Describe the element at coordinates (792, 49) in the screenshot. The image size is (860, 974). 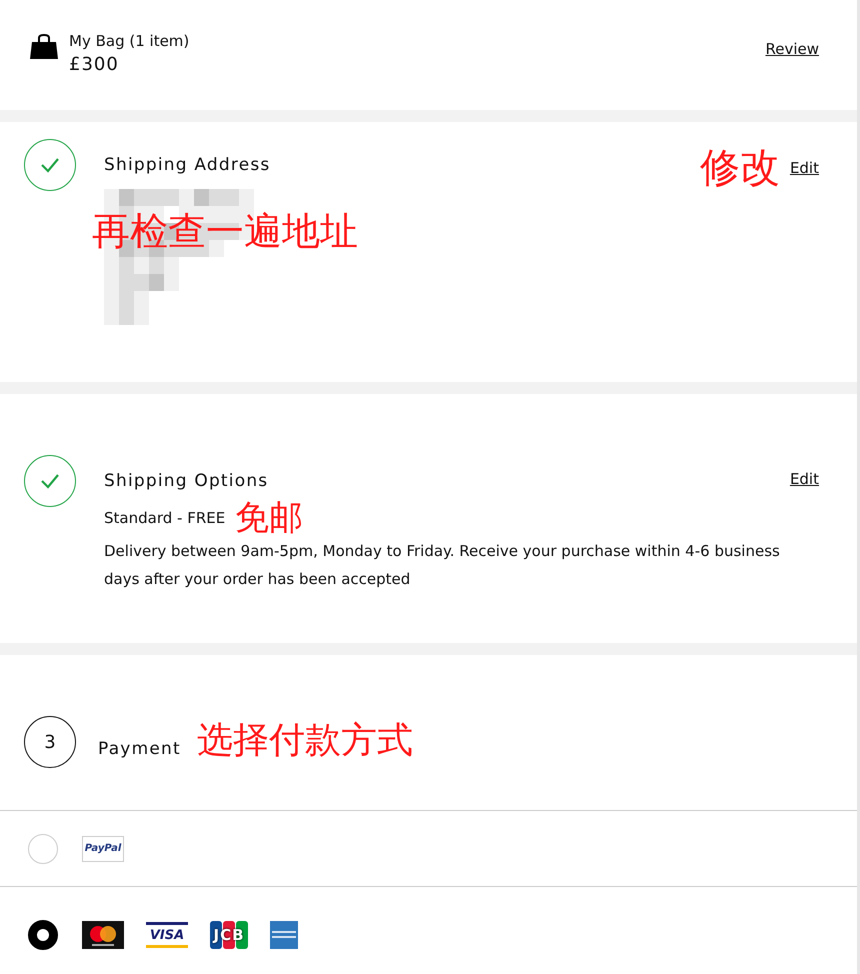
I see `review-link: Review` at that location.